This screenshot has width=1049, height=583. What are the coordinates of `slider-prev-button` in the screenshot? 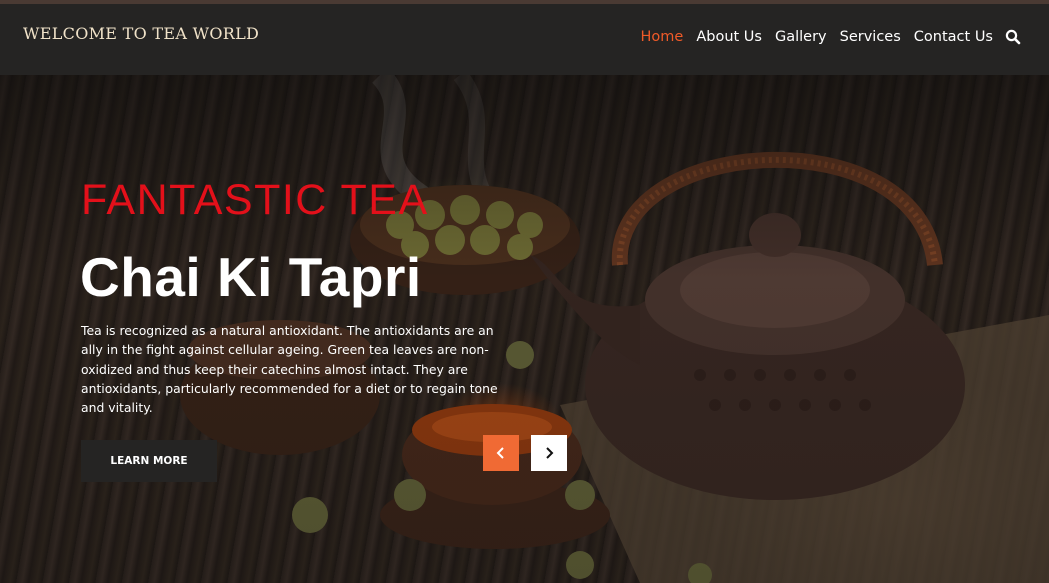 It's located at (501, 453).